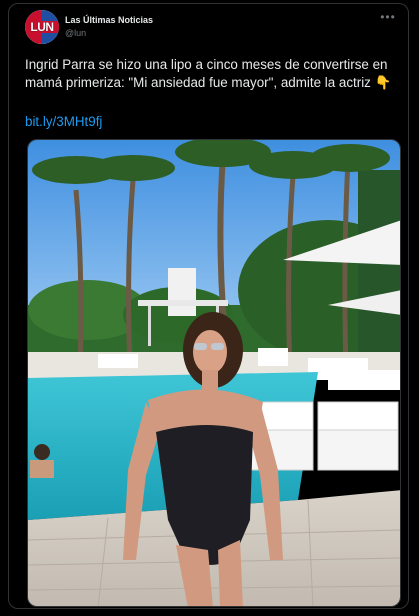  I want to click on account-handle: @lun, so click(75, 33).